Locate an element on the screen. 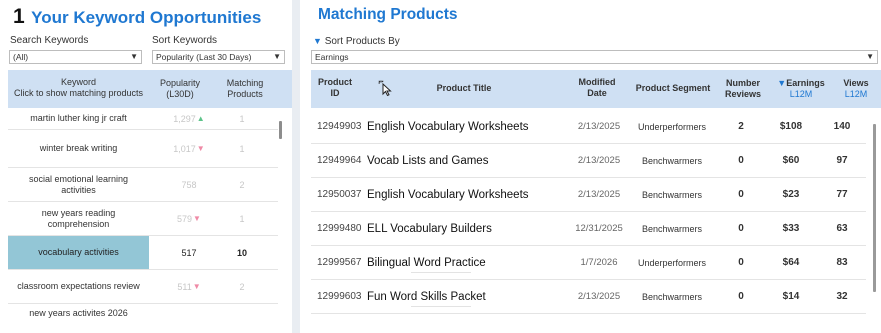  keyword-row: martin luther king jr craft 1,297 ▲ 1 is located at coordinates (143, 119).